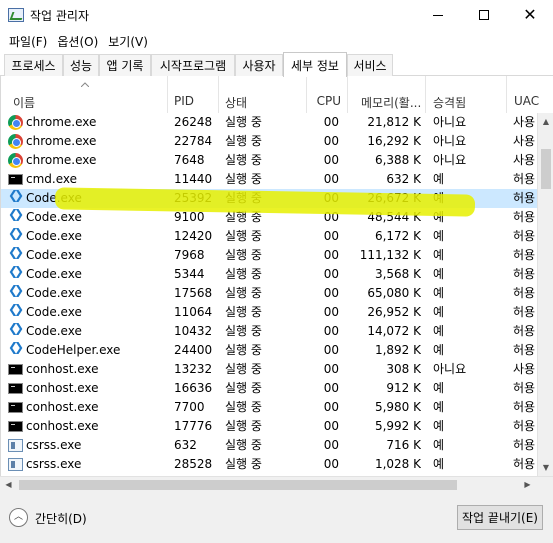 The image size is (553, 543). Describe the element at coordinates (193, 65) in the screenshot. I see `tab-startup: 시작프로그램` at that location.